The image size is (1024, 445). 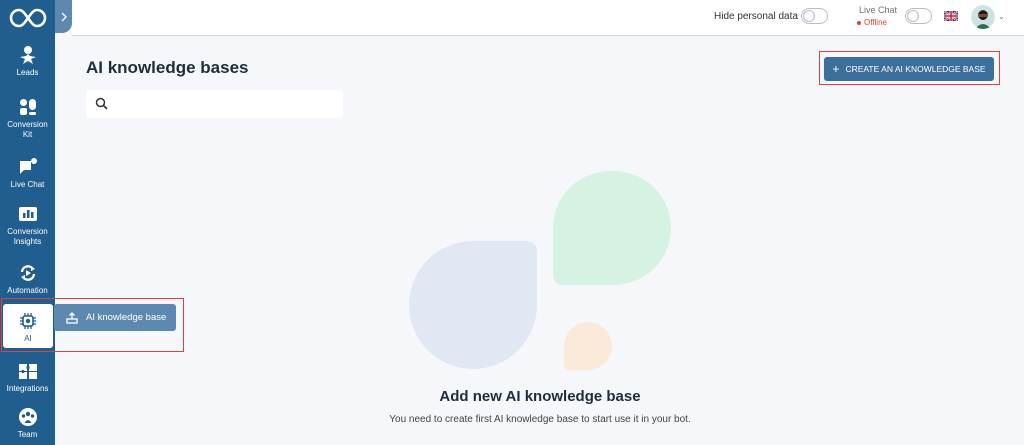 I want to click on sidebar-item-label: Integrations, so click(x=27, y=388).